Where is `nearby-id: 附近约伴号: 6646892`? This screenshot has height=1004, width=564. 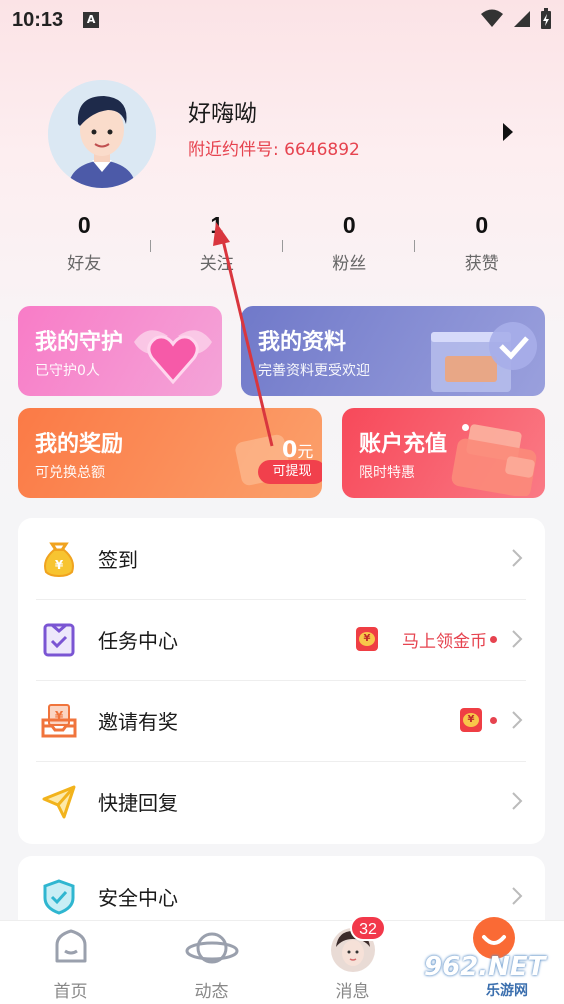
nearby-id: 附近约伴号: 6646892 is located at coordinates (274, 150).